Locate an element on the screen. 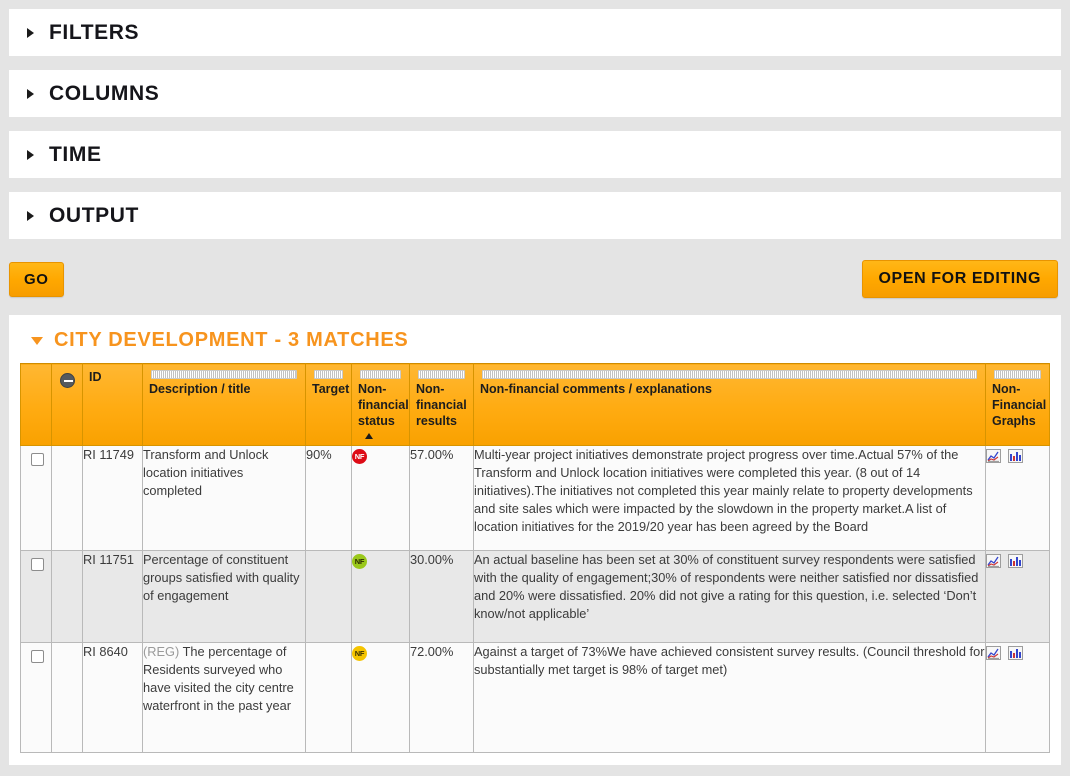  column-label-nonfinancial-status: Non-financial status is located at coordinates (383, 405).